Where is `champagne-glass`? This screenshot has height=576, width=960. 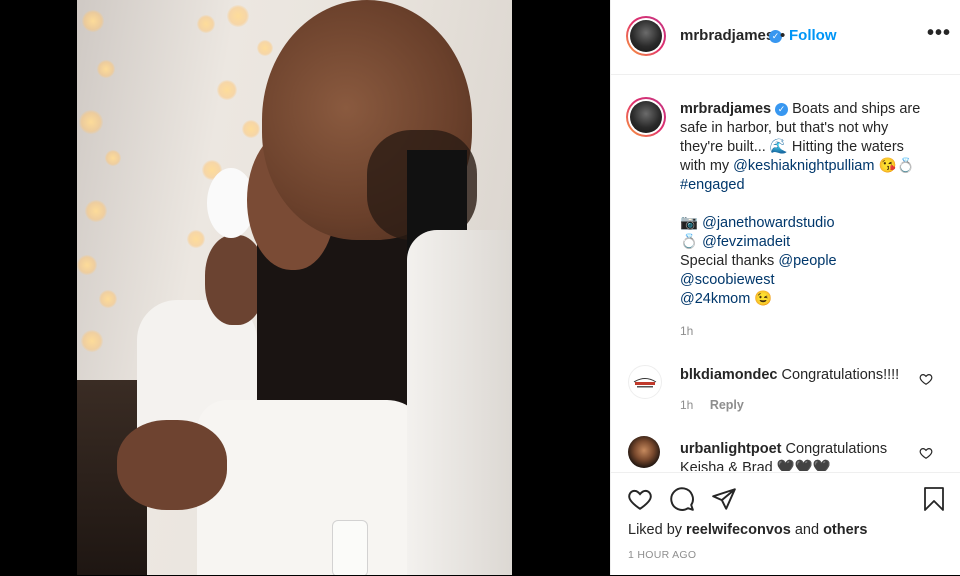 champagne-glass is located at coordinates (350, 547).